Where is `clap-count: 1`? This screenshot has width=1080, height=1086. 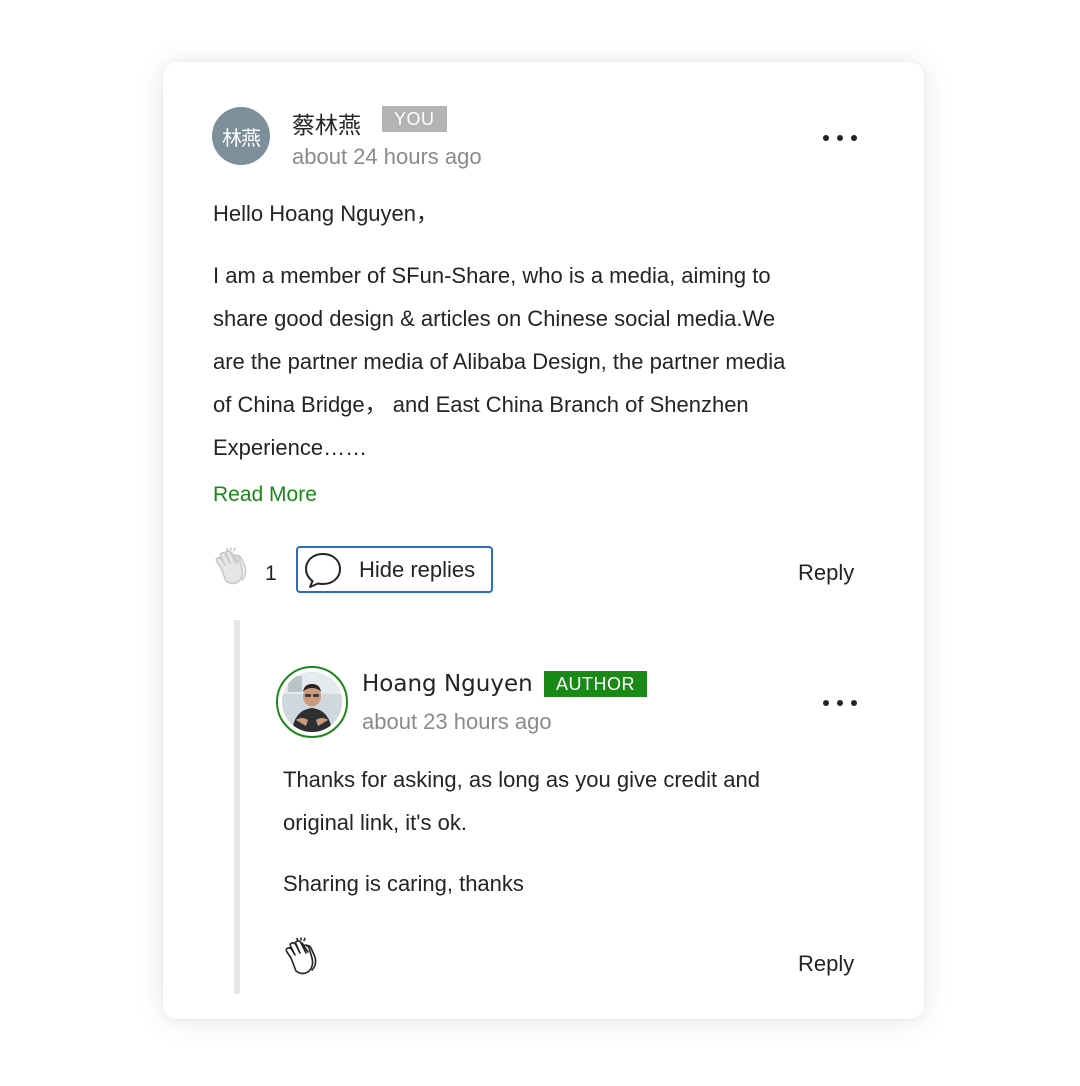
clap-count: 1 is located at coordinates (271, 573).